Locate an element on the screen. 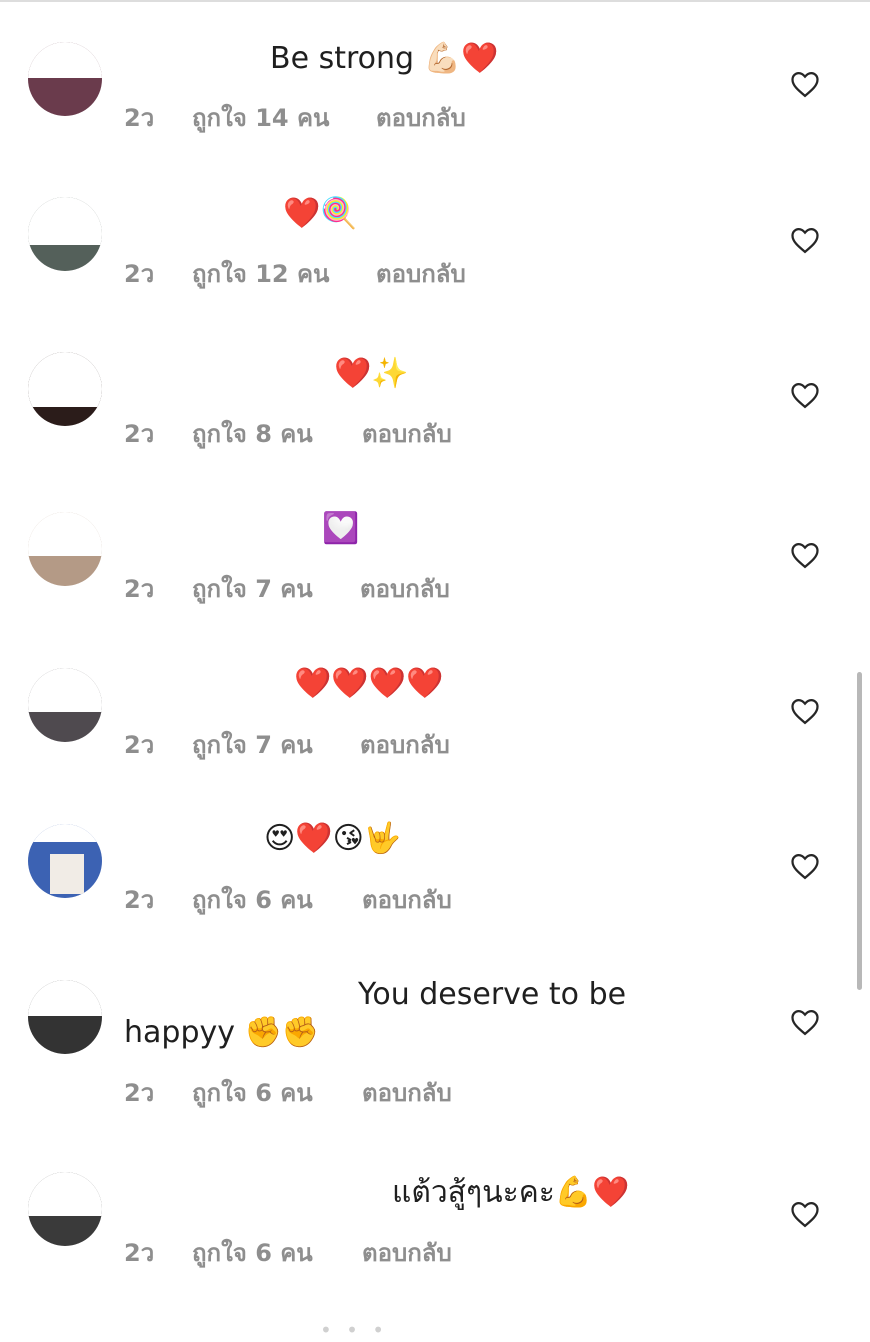 The width and height of the screenshot is (870, 1342). comment-text-line2: happyy ✊✊ is located at coordinates (222, 1032).